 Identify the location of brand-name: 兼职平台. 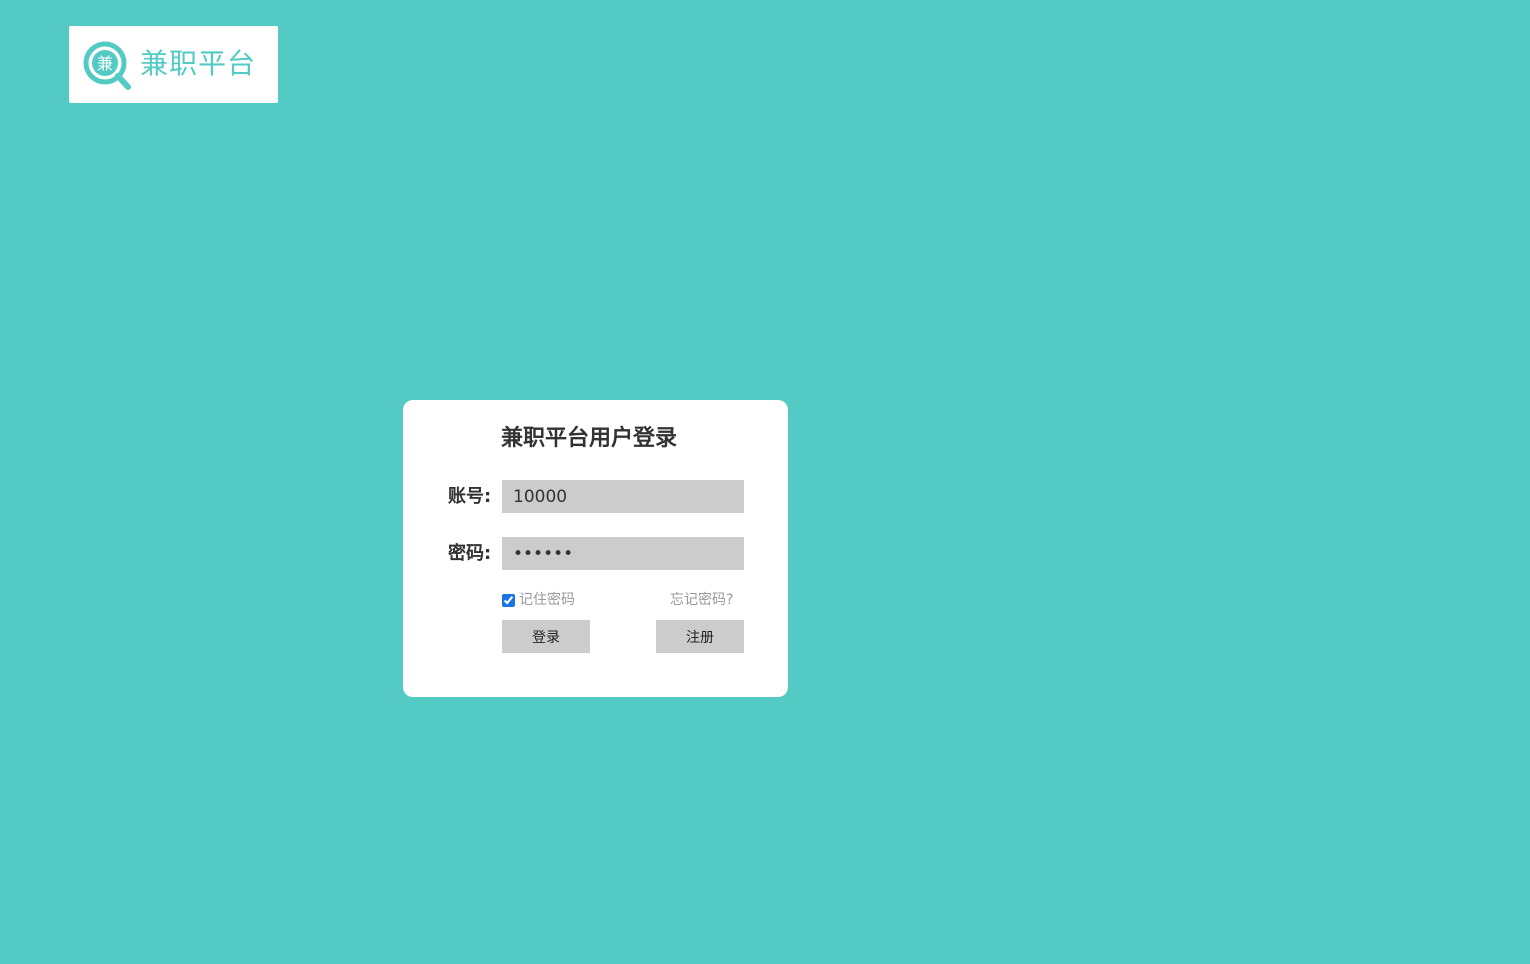
(198, 63).